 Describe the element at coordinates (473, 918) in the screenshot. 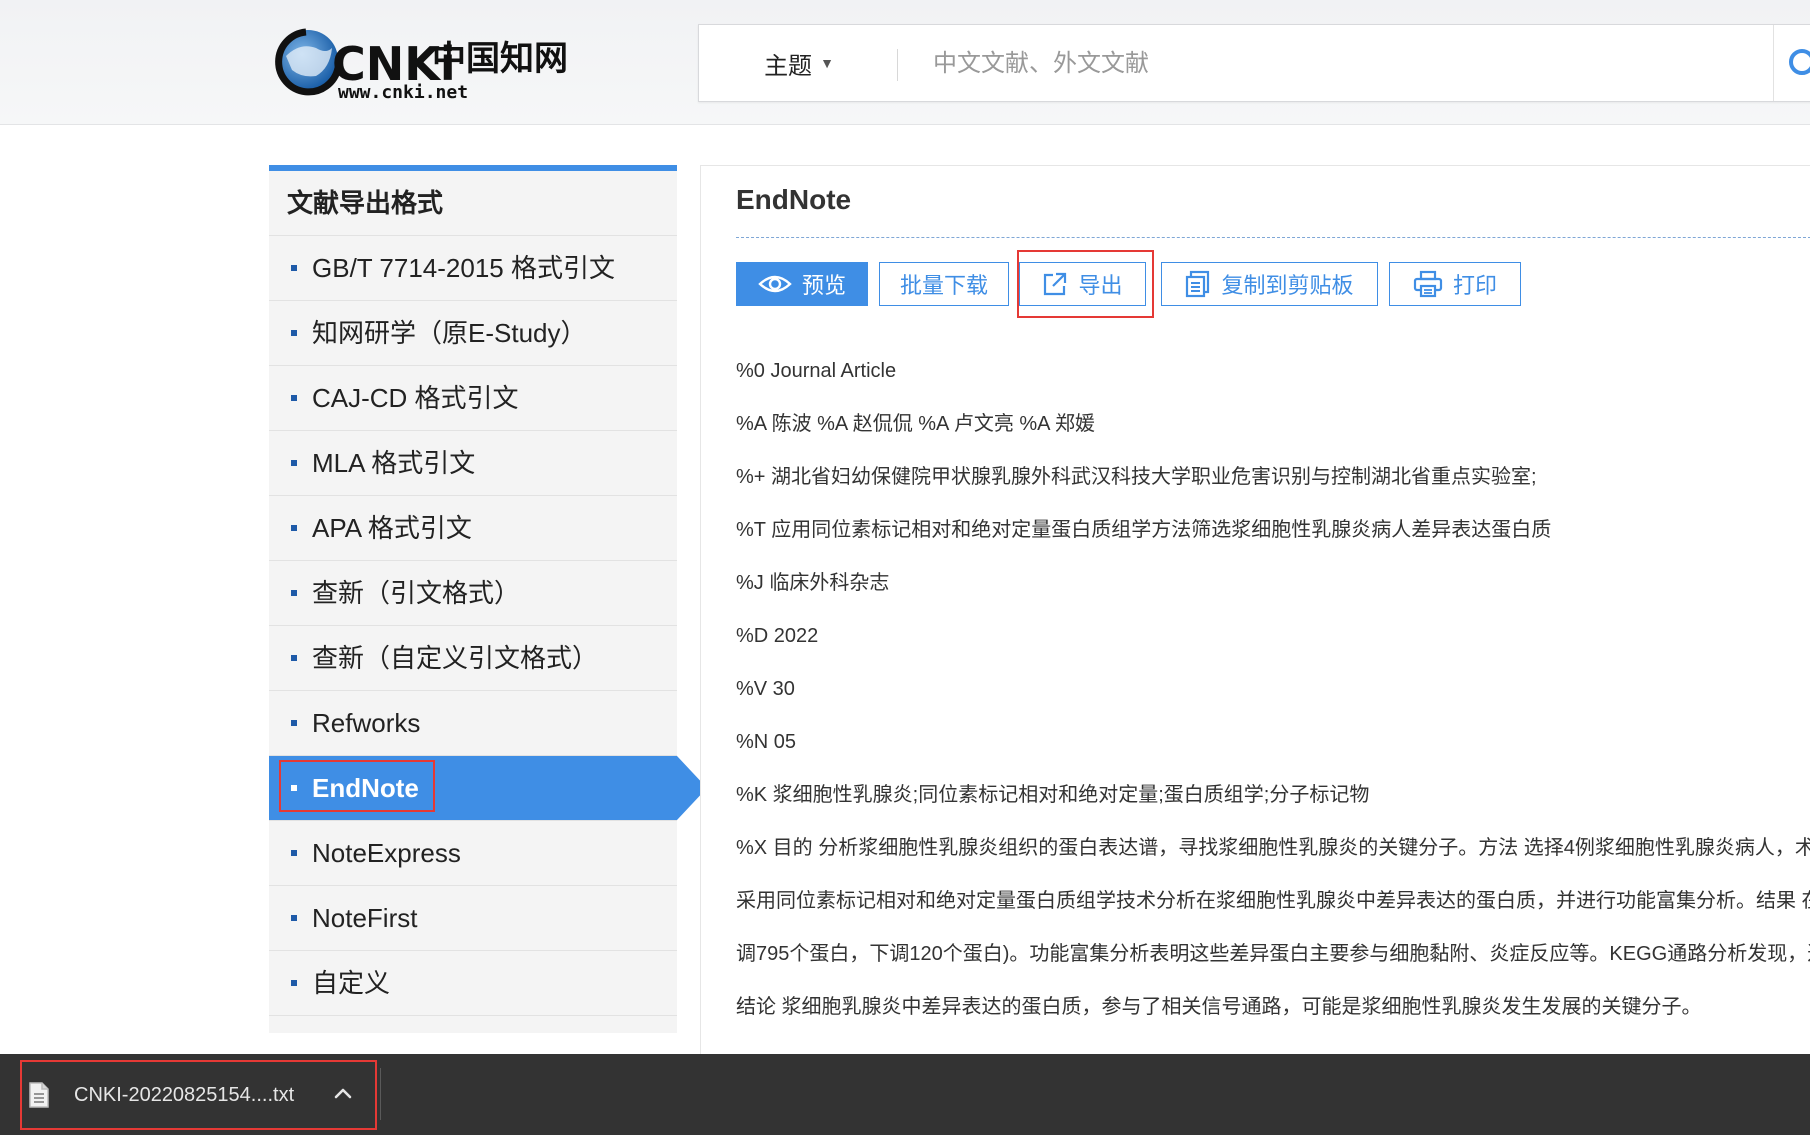

I see `sidebar-item-notefirst: NoteFirst` at that location.